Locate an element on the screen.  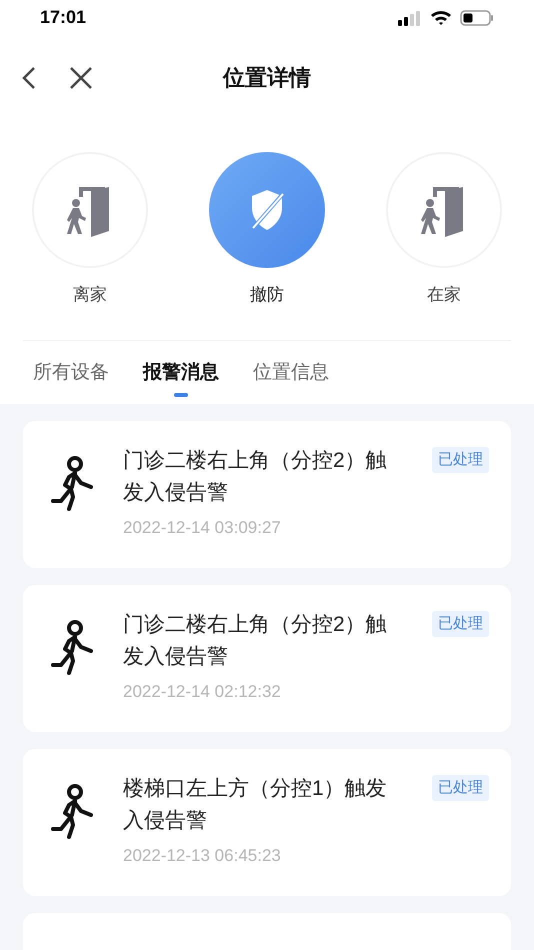
alarm-time: 2022-12-14 02:12:32 is located at coordinates (202, 691).